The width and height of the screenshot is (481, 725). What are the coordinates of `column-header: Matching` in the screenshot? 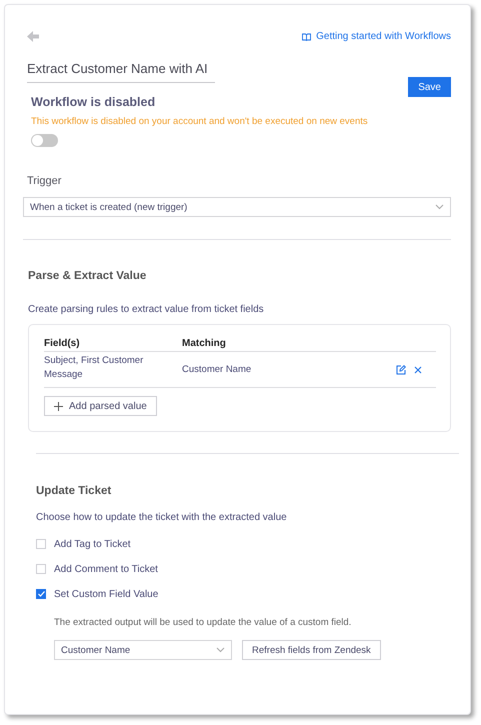 It's located at (204, 344).